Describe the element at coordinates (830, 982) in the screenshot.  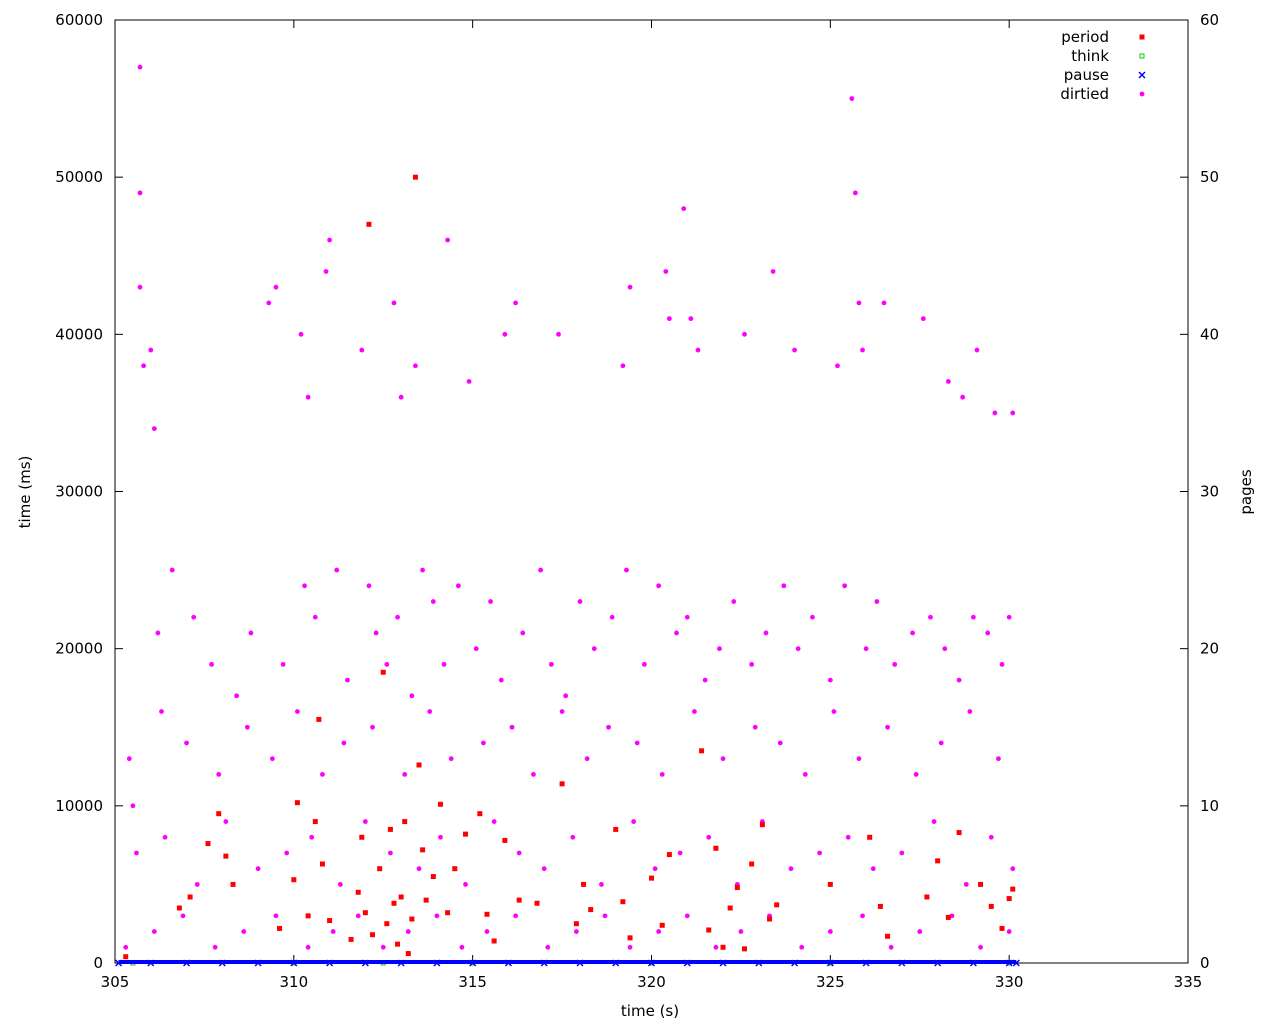
I see `x-tick-label: 325` at that location.